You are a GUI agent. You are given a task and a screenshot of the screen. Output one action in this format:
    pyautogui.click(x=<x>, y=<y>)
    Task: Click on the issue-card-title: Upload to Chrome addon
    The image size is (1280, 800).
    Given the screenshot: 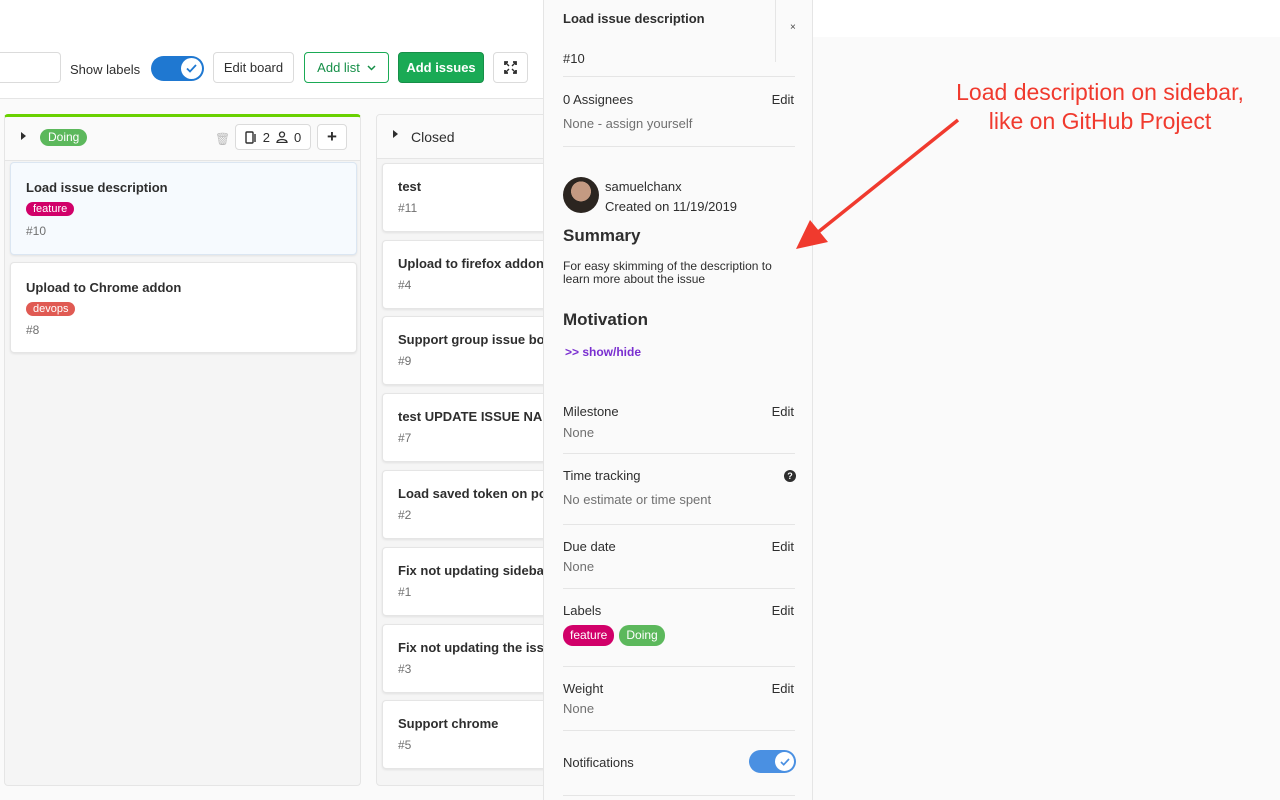 What is the action you would take?
    pyautogui.click(x=104, y=287)
    